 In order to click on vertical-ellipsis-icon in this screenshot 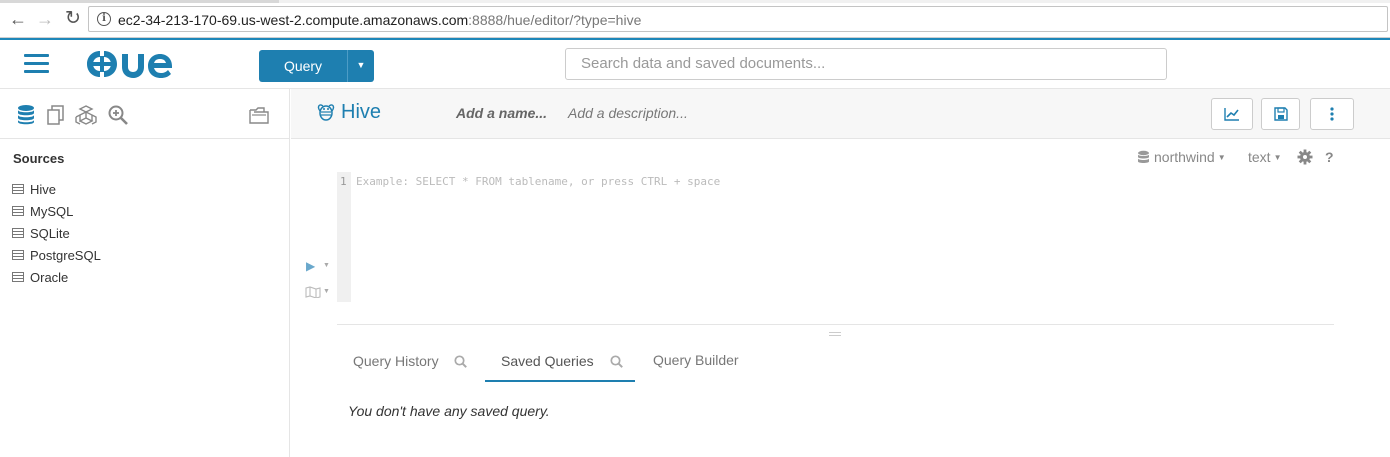, I will do `click(1332, 114)`.